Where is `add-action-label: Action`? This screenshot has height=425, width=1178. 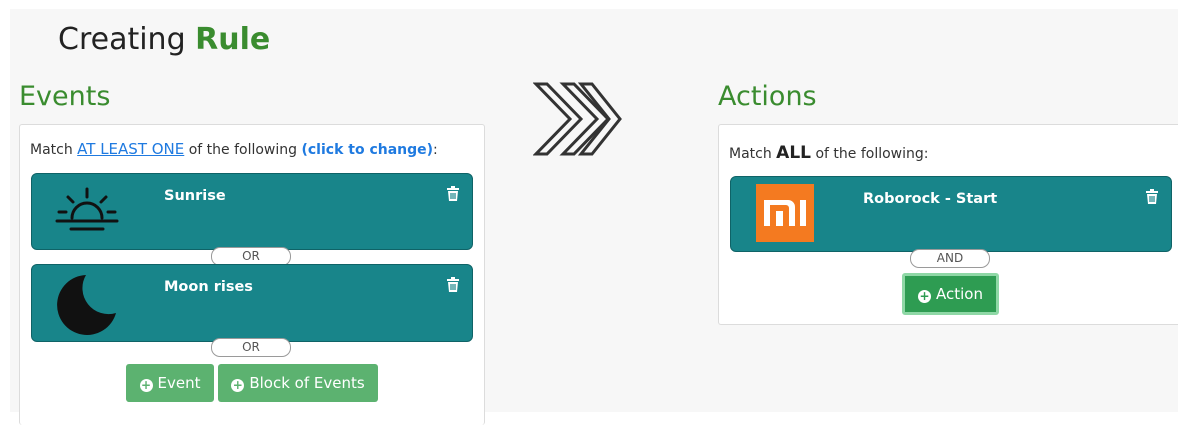
add-action-label: Action is located at coordinates (959, 294).